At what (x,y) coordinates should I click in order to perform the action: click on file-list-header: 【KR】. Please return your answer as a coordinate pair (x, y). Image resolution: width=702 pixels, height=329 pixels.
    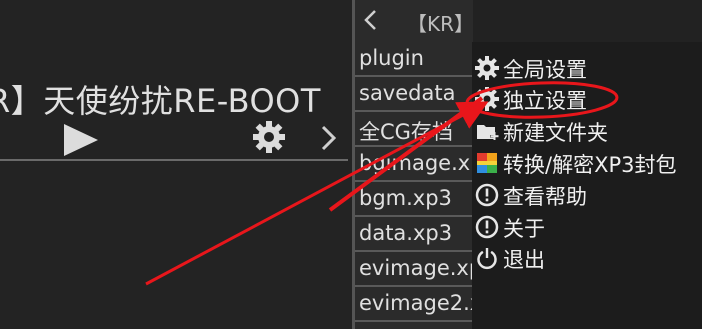
    Looking at the image, I should click on (414, 21).